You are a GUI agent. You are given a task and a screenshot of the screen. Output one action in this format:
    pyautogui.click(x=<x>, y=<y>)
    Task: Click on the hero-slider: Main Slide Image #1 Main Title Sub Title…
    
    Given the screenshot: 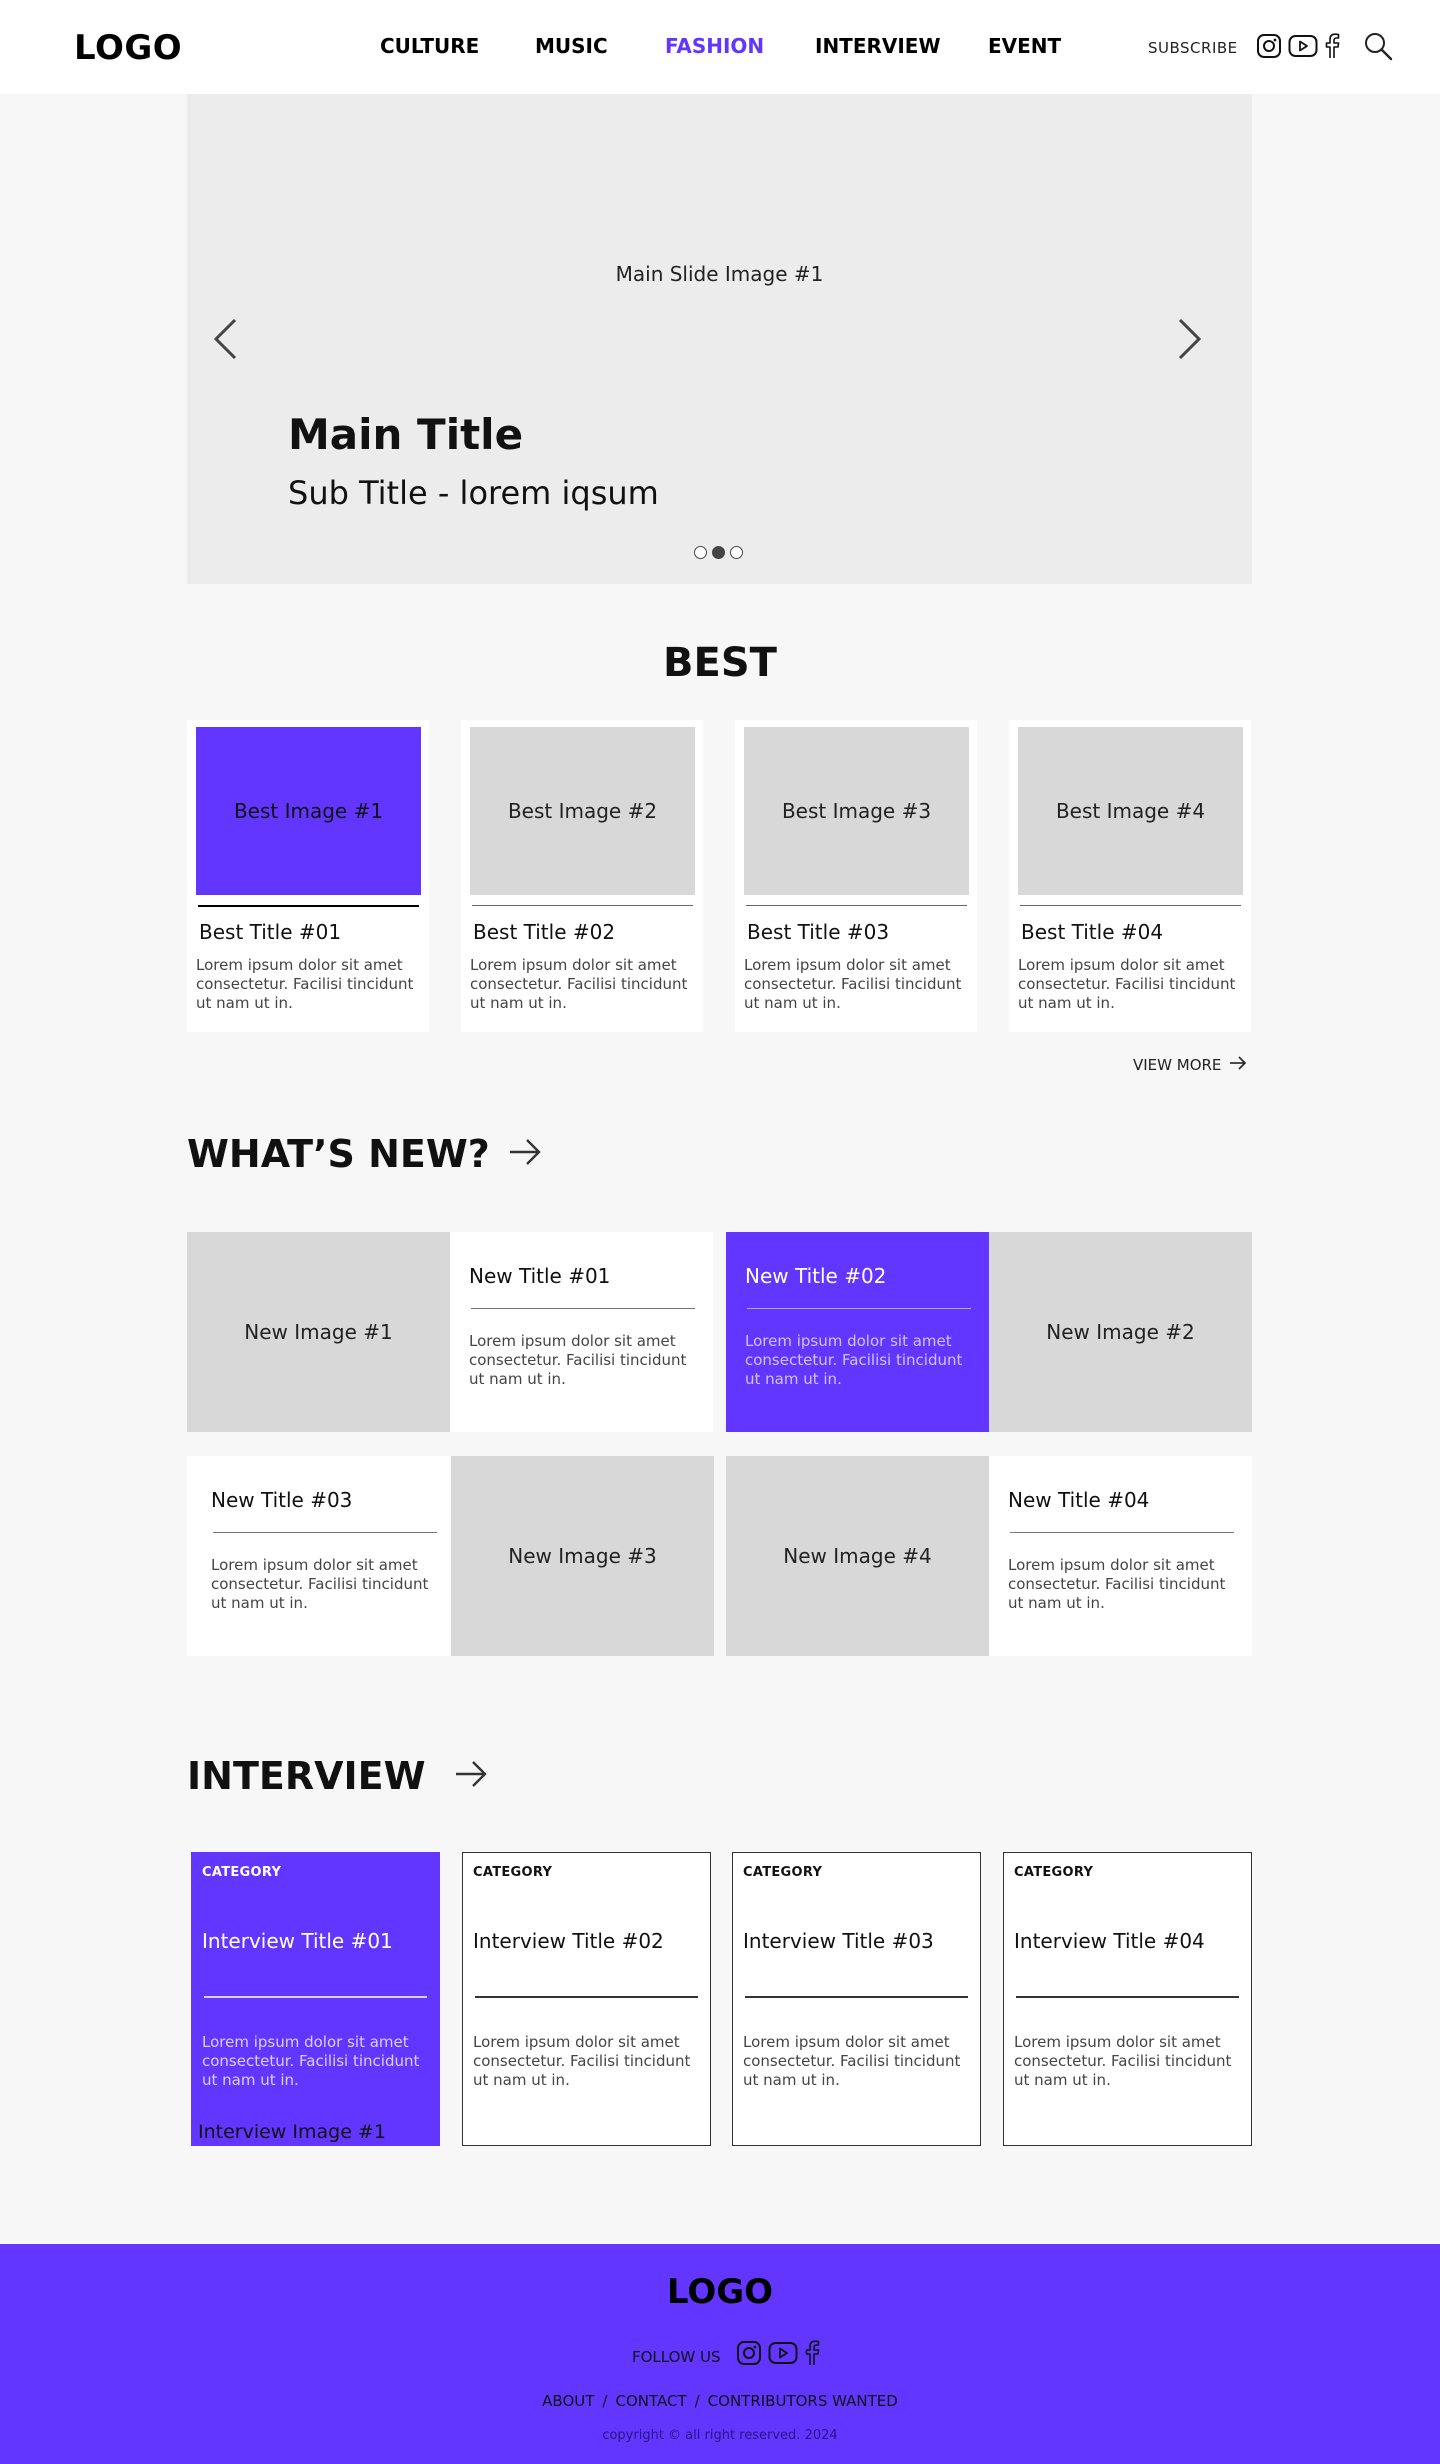 What is the action you would take?
    pyautogui.click(x=719, y=339)
    